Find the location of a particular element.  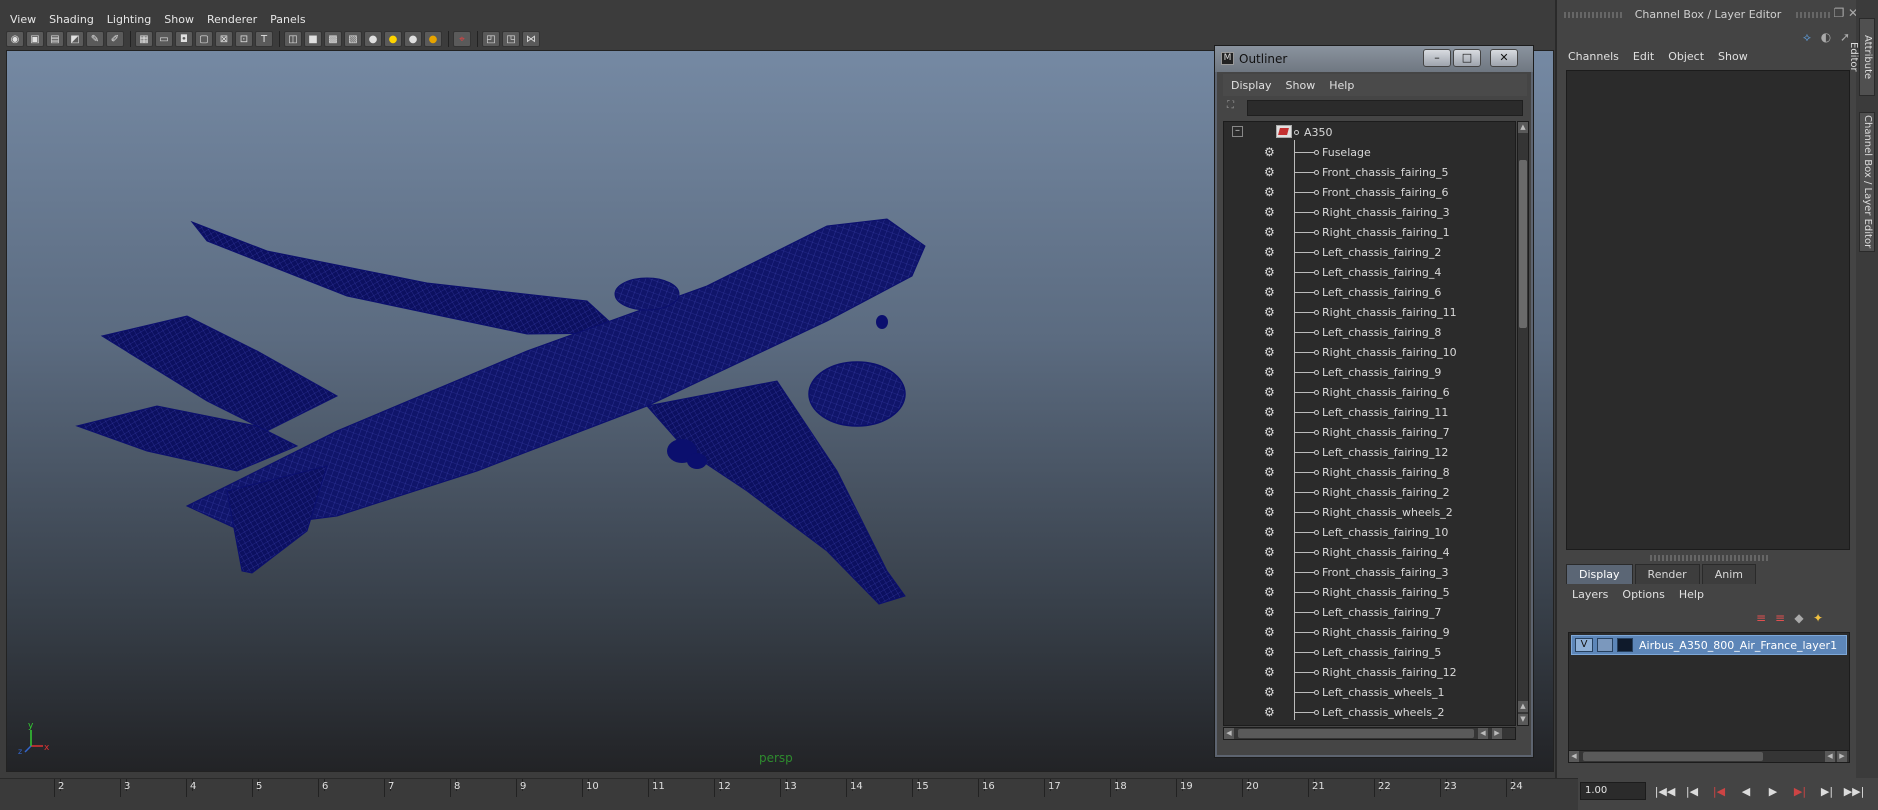

menu-view: View is located at coordinates (23, 19).